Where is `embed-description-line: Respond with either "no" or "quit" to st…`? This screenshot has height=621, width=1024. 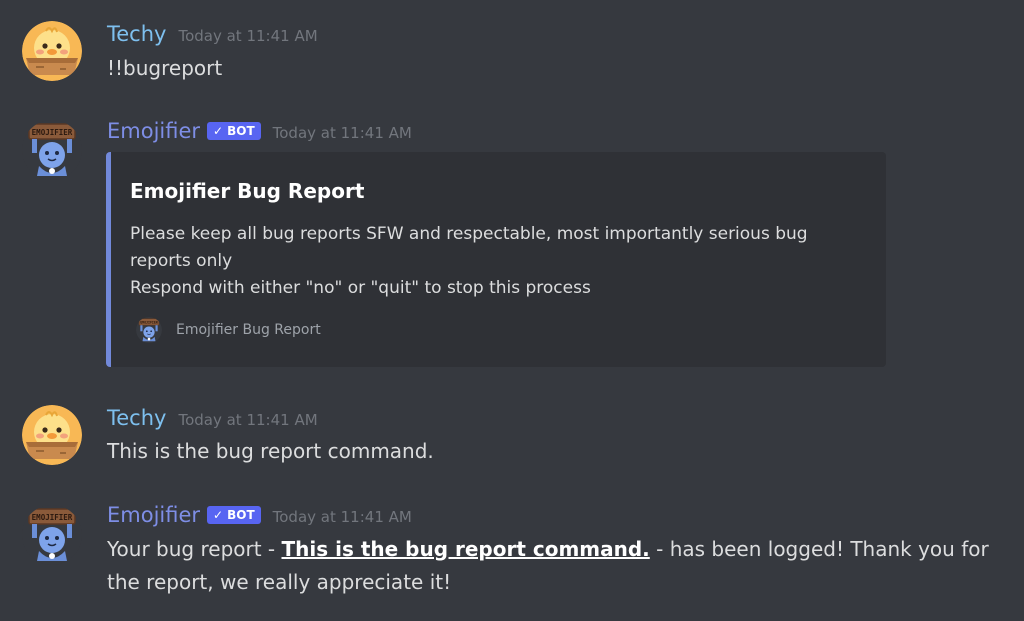 embed-description-line: Respond with either "no" or "quit" to st… is located at coordinates (360, 288).